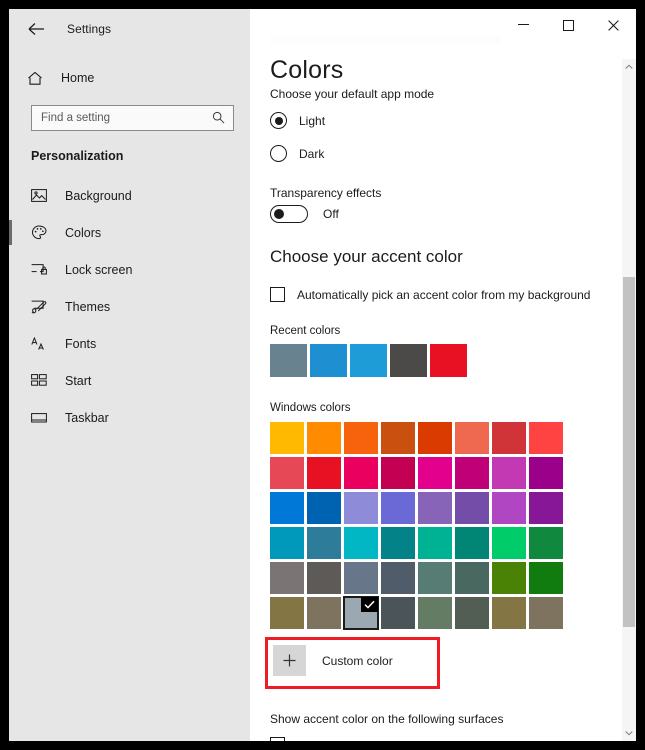 This screenshot has width=645, height=750. What do you see at coordinates (42, 418) in the screenshot?
I see `taskbar-icon` at bounding box center [42, 418].